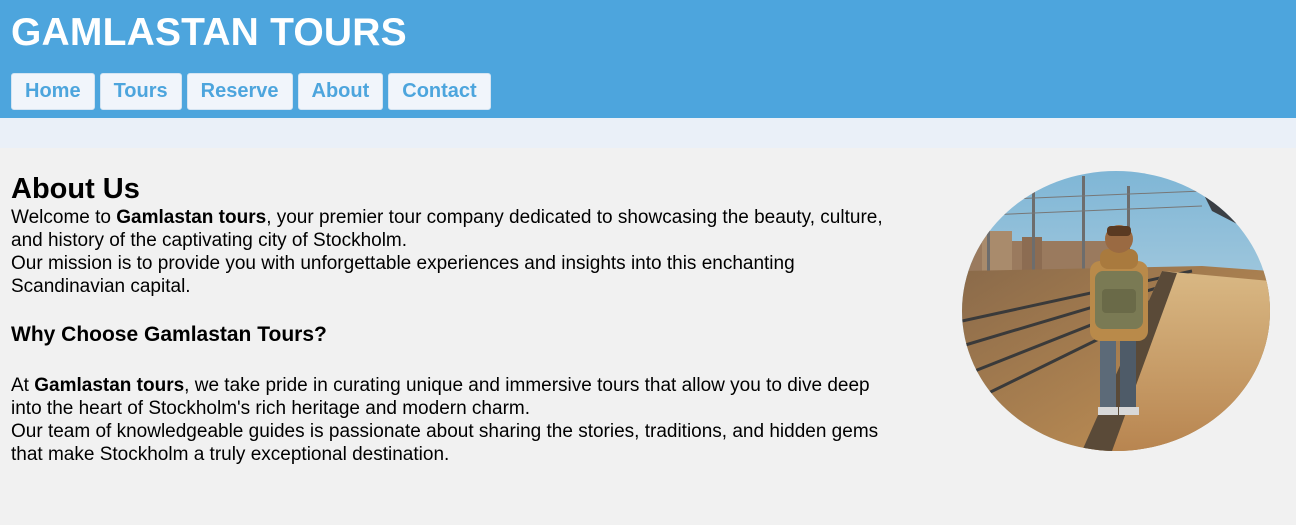 The image size is (1296, 525). Describe the element at coordinates (109, 385) in the screenshot. I see `why-brand: Gamlastan tours` at that location.